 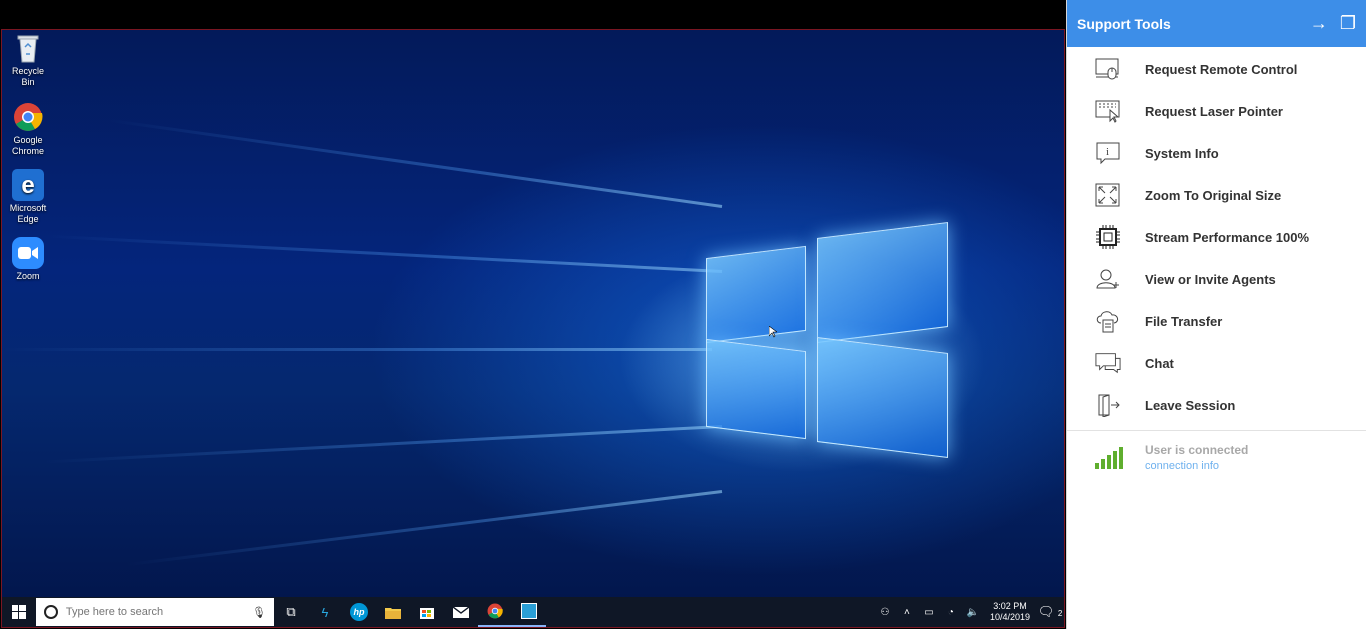 I want to click on menu-item-label: Request Remote Control, so click(x=1221, y=69).